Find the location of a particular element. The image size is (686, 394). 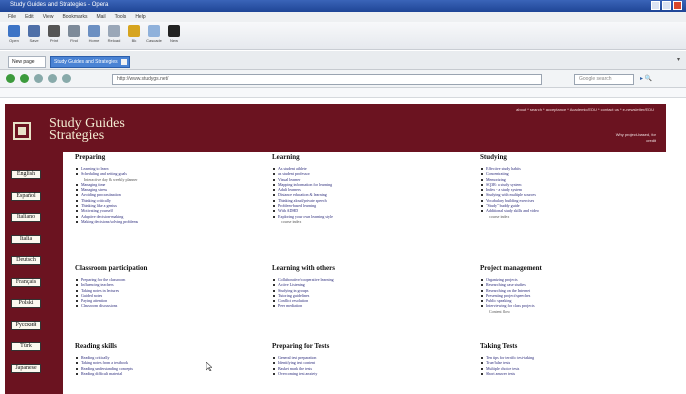

section-title: Studying is located at coordinates (493, 157).